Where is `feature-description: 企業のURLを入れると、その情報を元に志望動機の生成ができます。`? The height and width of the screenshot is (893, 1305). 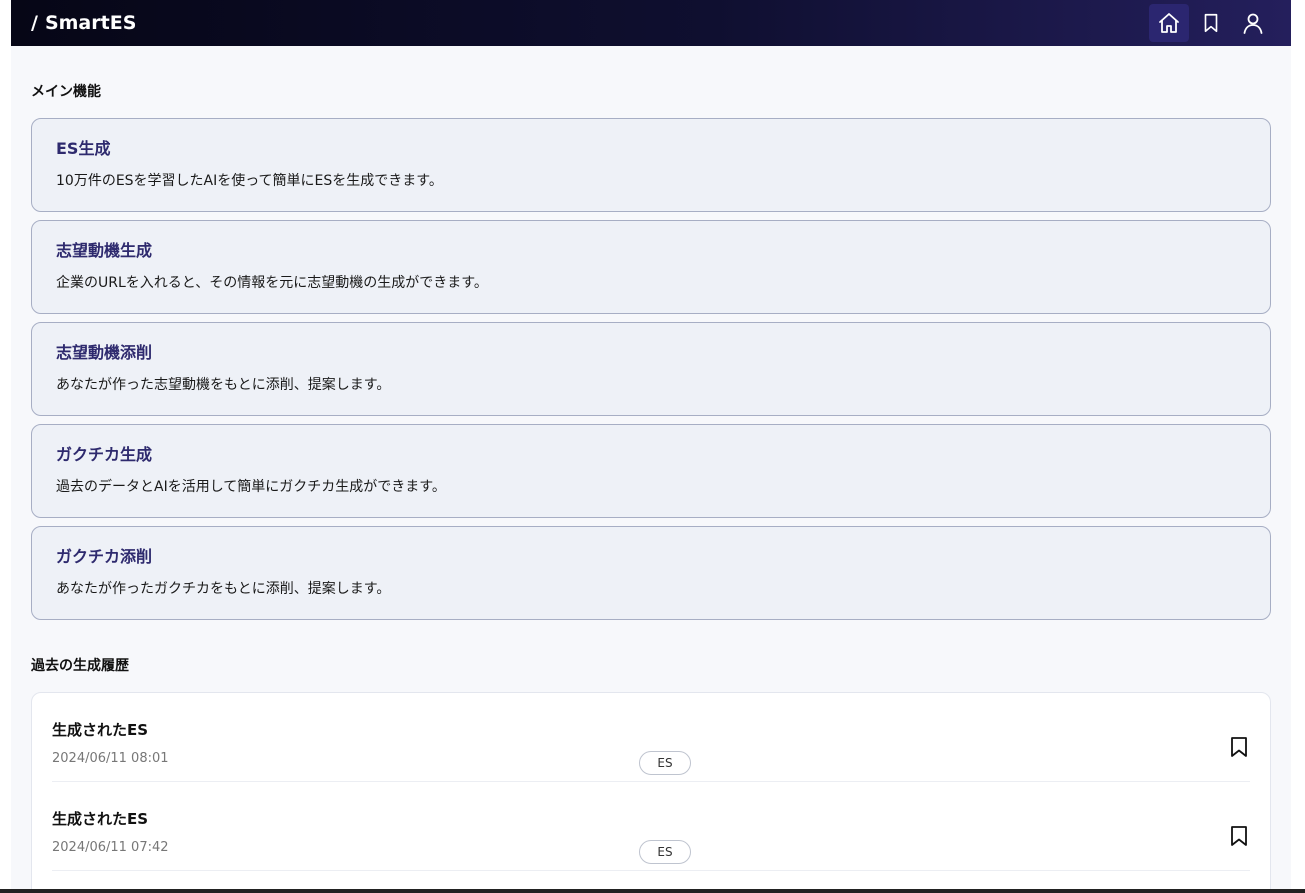
feature-description: 企業のURLを入れると、その情報を元に志望動機の生成ができます。 is located at coordinates (272, 283).